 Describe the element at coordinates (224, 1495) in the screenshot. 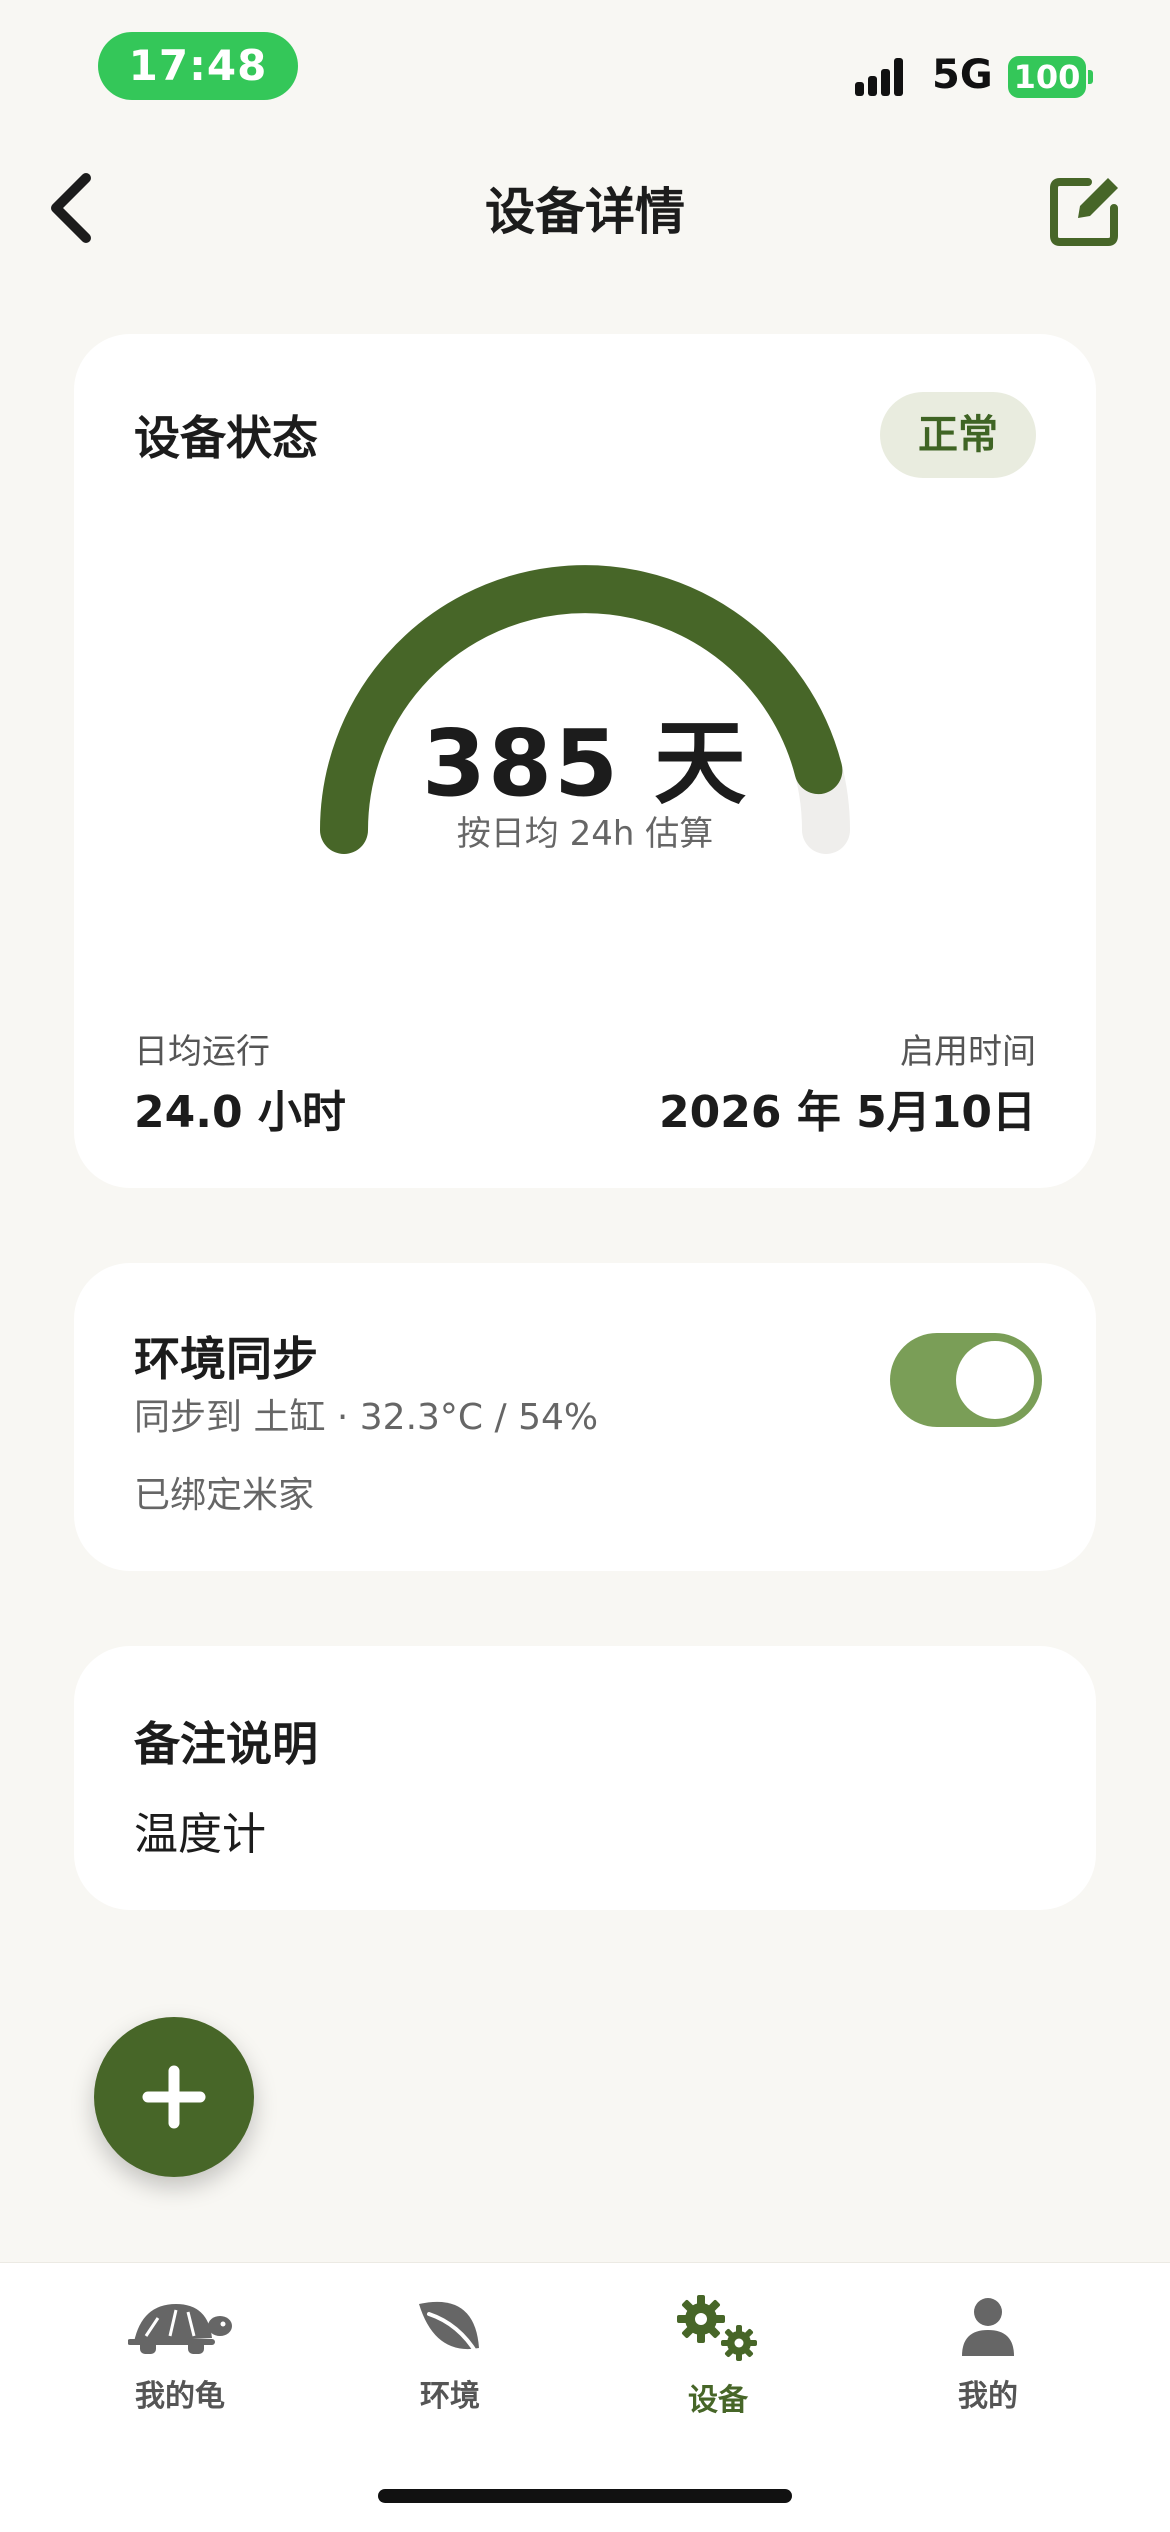

I see `mijia-bound-status: 已绑定米家` at that location.